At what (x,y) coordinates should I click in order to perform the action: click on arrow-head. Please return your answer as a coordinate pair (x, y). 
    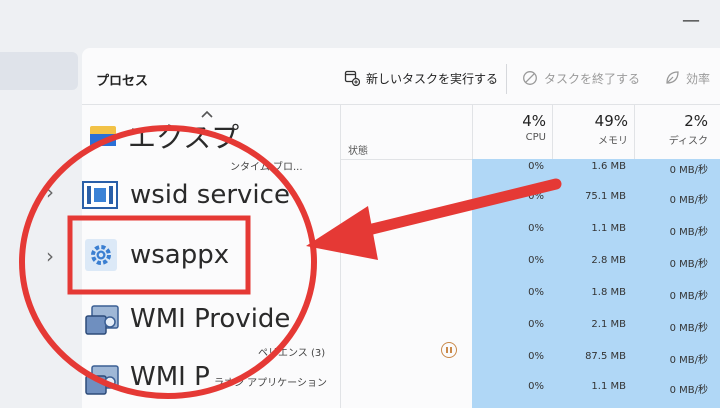
    Looking at the image, I should click on (342, 233).